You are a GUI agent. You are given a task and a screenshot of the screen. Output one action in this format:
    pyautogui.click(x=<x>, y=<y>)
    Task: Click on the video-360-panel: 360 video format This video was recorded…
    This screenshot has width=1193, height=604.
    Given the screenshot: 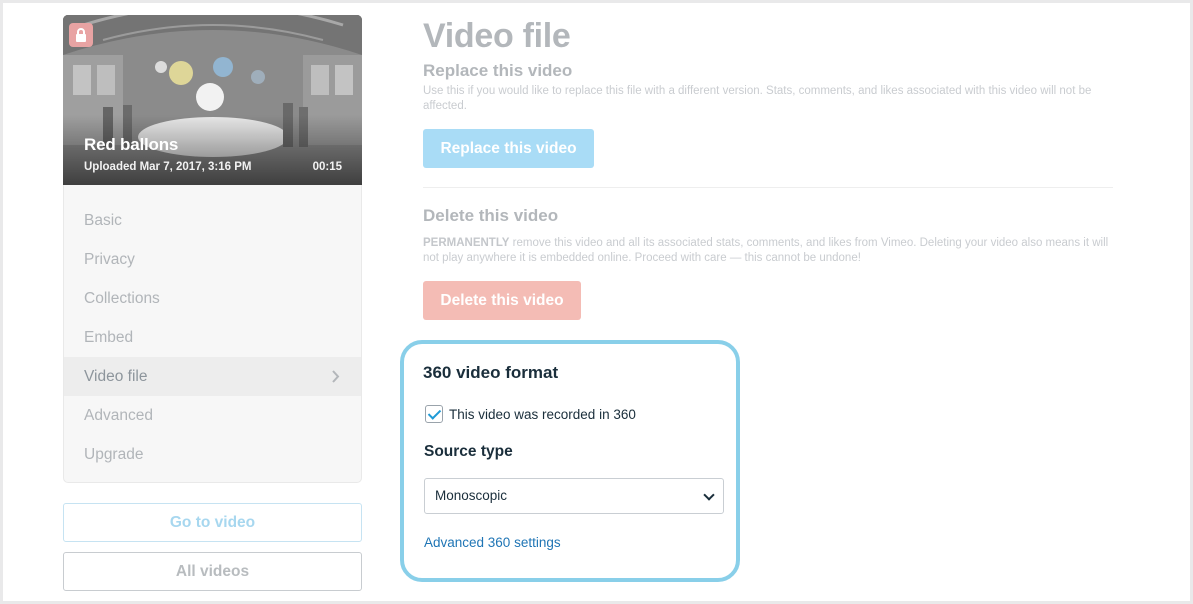 What is the action you would take?
    pyautogui.click(x=570, y=461)
    